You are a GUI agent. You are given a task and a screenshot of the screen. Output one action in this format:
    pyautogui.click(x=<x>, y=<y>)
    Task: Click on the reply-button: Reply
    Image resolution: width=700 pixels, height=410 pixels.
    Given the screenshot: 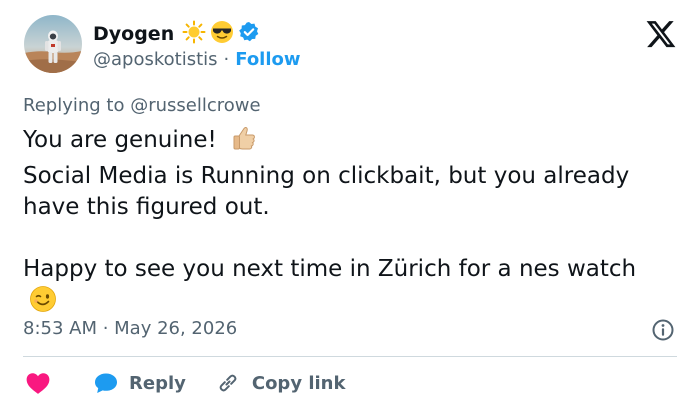 What is the action you would take?
    pyautogui.click(x=139, y=383)
    